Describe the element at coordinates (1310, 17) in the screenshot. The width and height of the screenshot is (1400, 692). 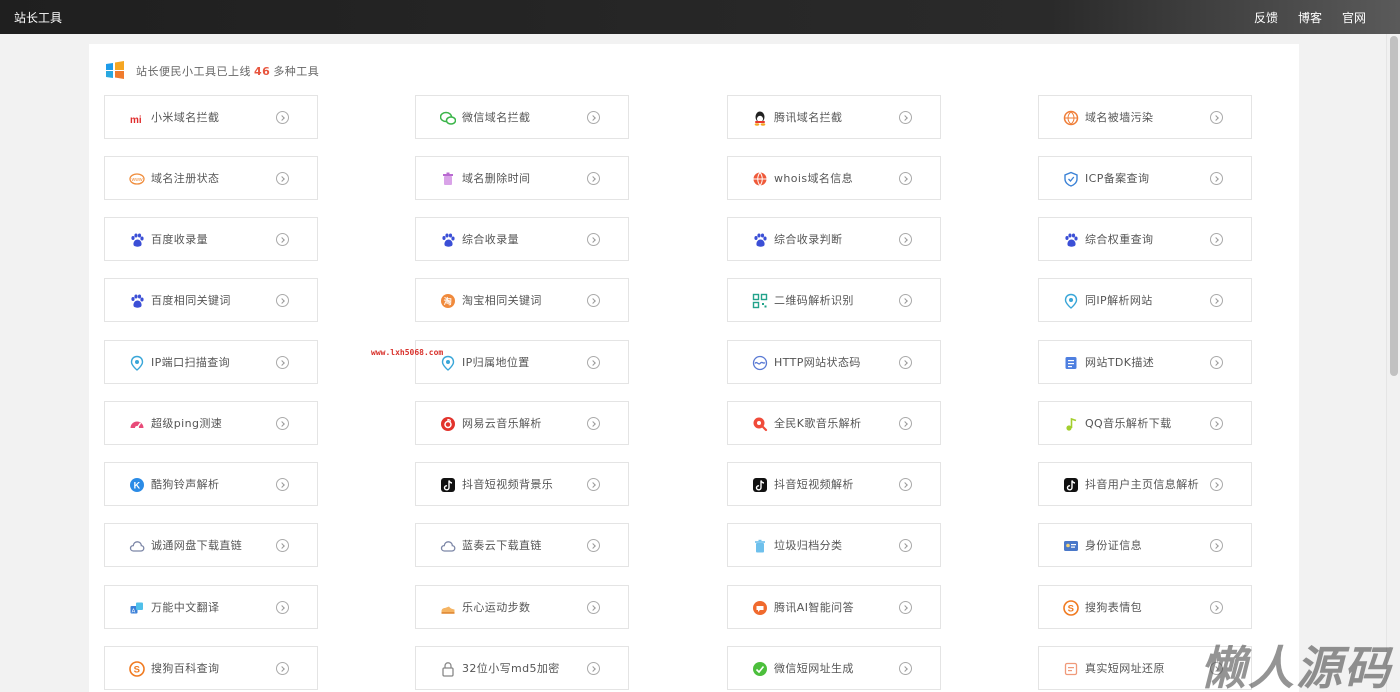
I see `nav-blog-link: 博客` at that location.